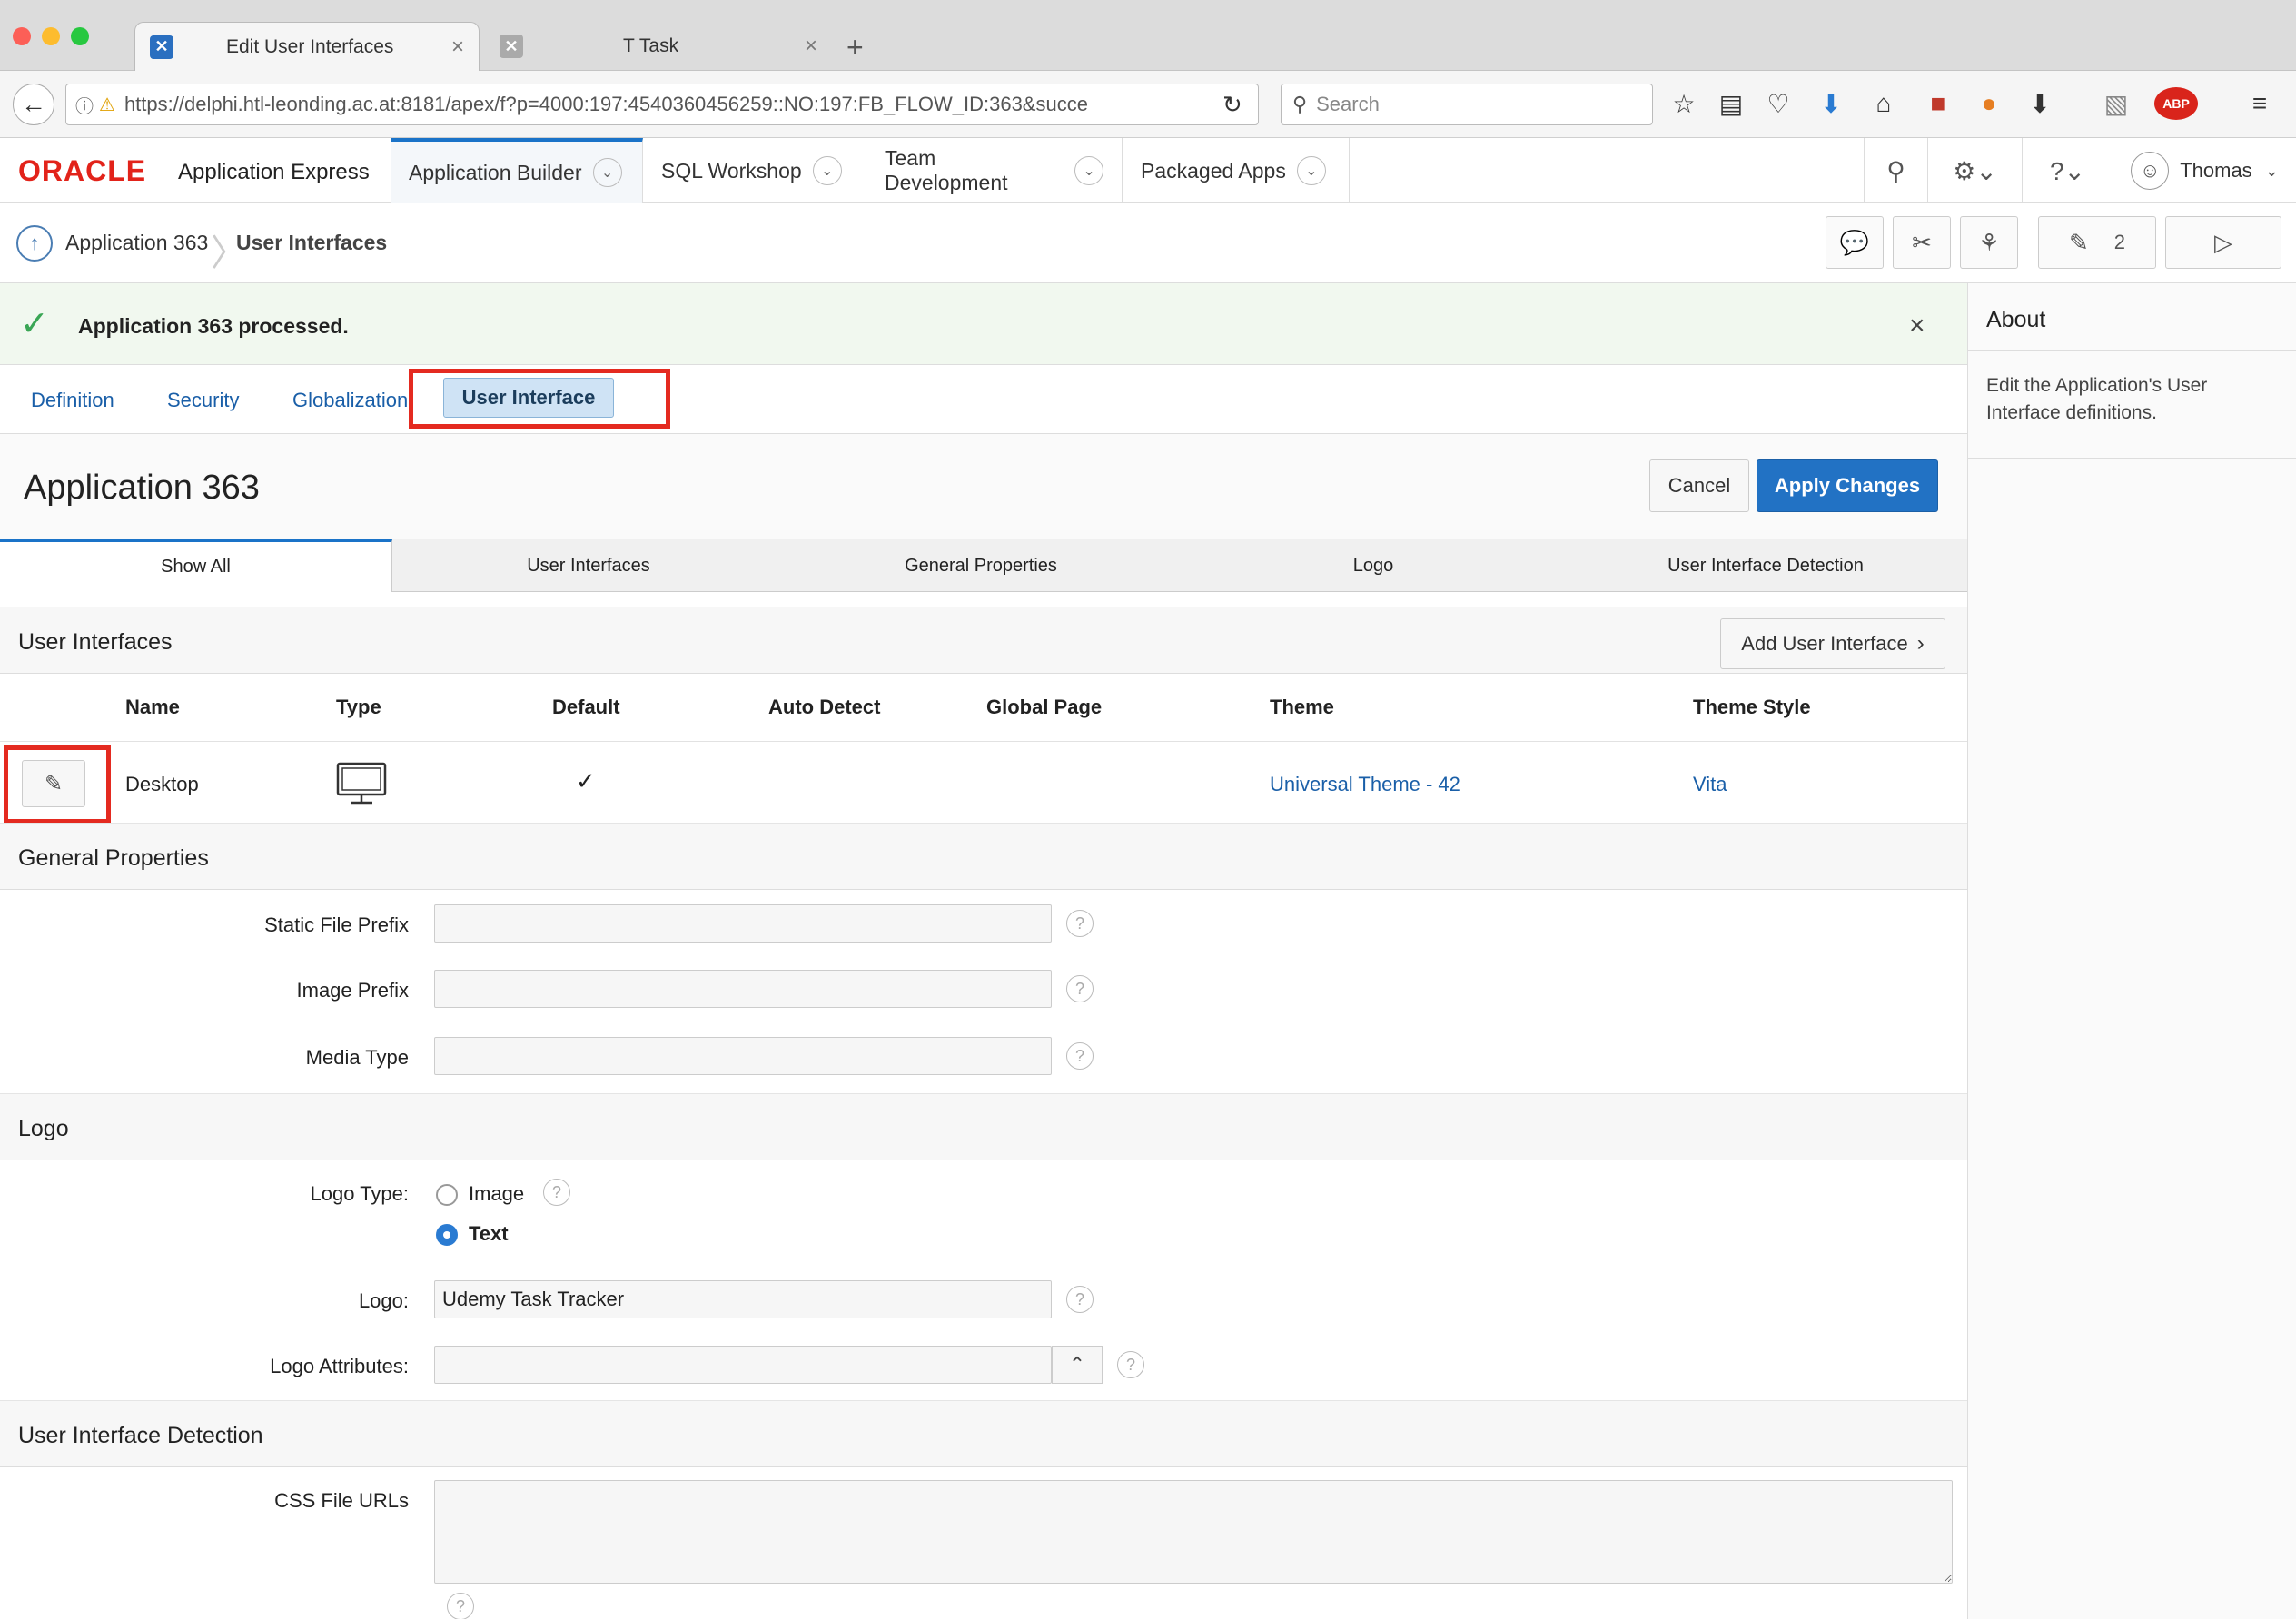  Describe the element at coordinates (136, 243) in the screenshot. I see `breadcrumb-parent: Application 363` at that location.